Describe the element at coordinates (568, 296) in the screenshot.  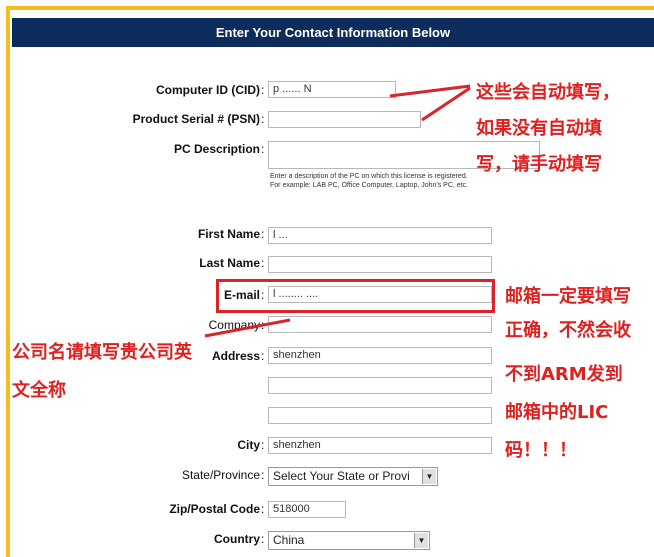
I see `annotation-text: 邮箱一定要填写` at that location.